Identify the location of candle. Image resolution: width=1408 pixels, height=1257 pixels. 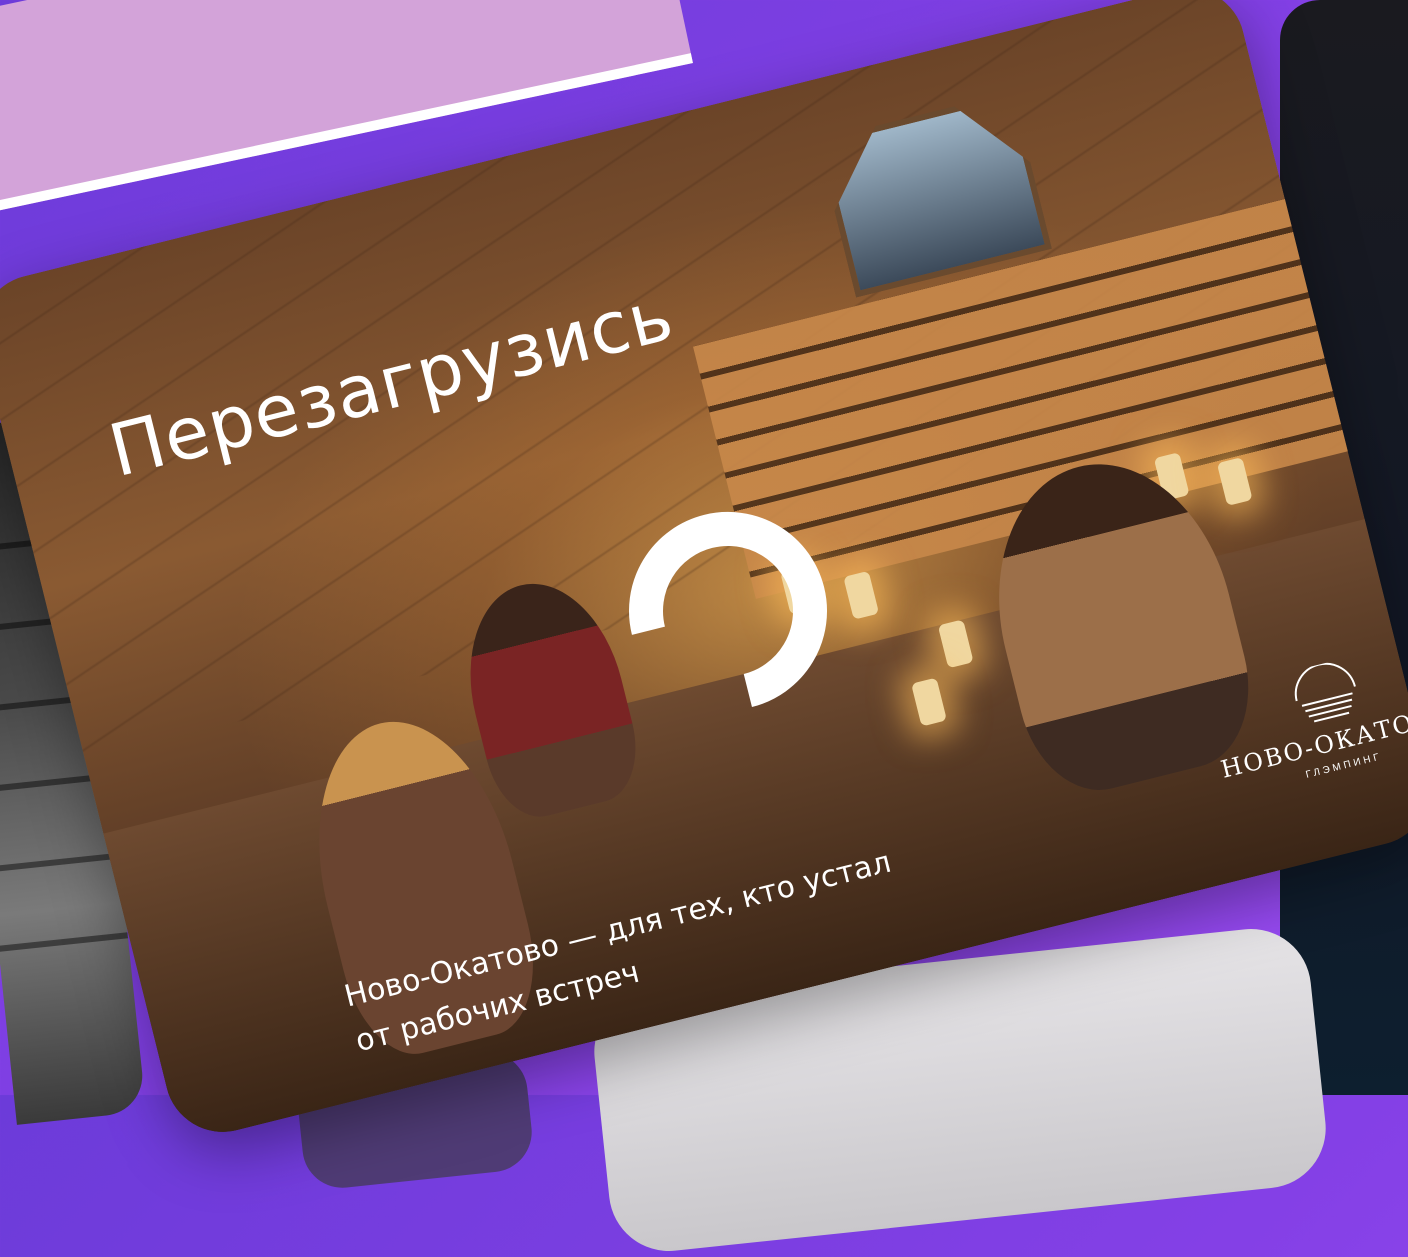
(861, 595).